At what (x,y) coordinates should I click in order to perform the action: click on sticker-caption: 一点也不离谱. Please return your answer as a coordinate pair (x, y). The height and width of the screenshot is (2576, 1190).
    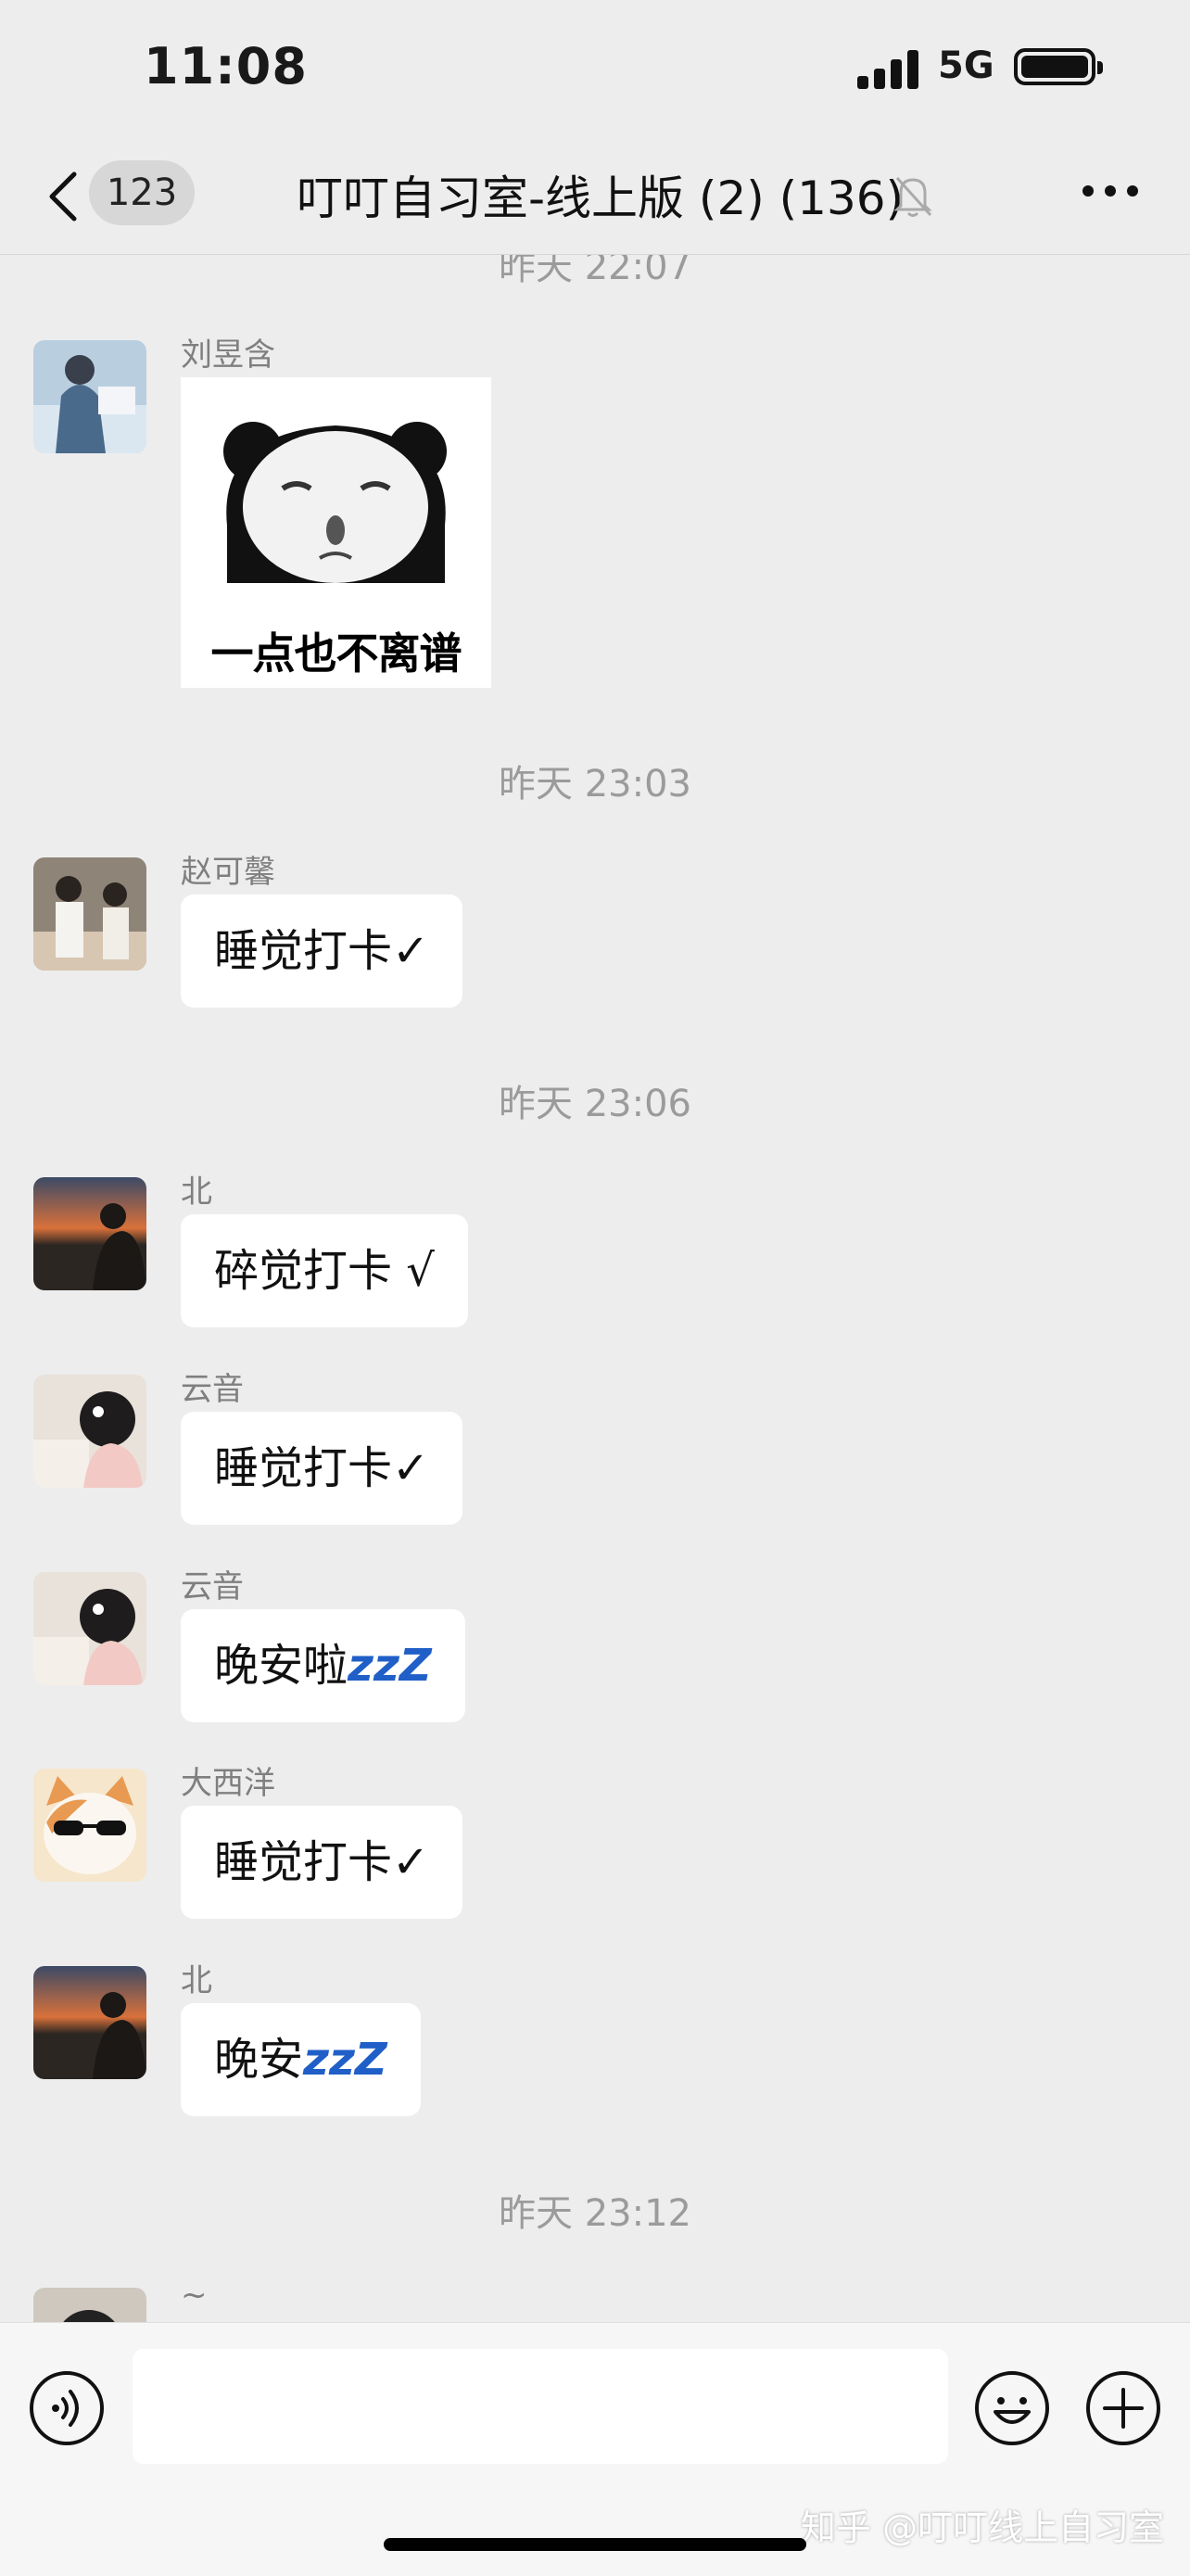
    Looking at the image, I should click on (336, 653).